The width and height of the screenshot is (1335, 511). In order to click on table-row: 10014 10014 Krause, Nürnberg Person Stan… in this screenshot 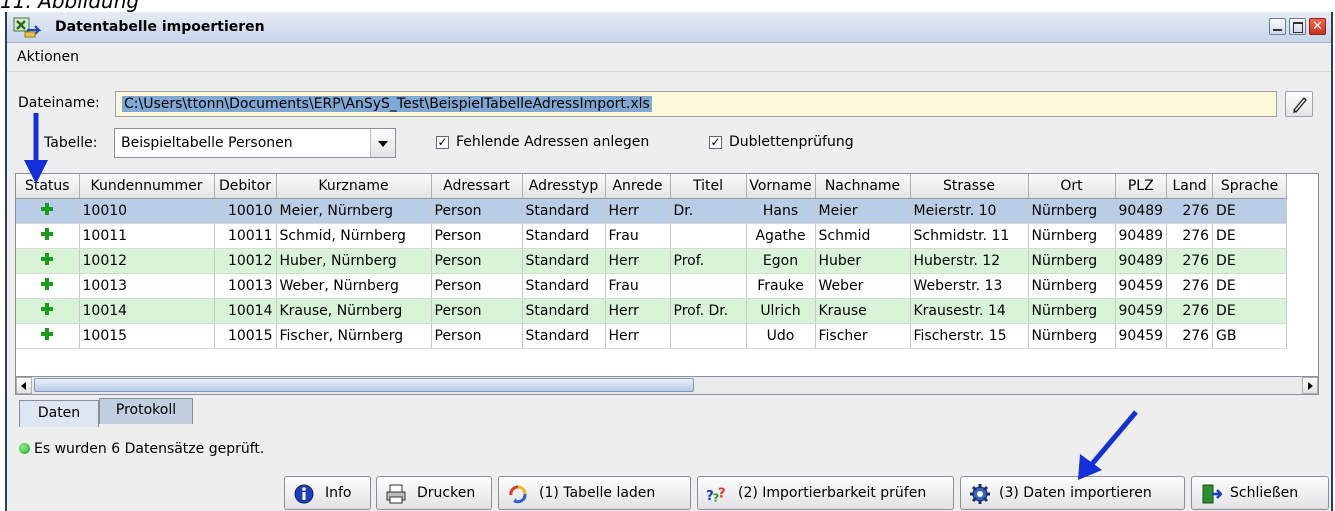, I will do `click(652, 311)`.